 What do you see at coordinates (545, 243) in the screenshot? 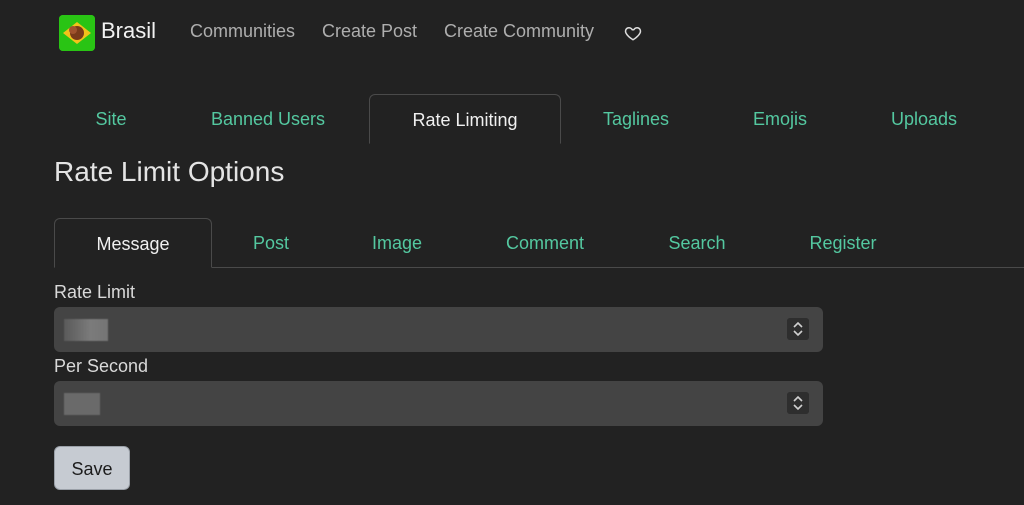
I see `tab-comment: Comment` at bounding box center [545, 243].